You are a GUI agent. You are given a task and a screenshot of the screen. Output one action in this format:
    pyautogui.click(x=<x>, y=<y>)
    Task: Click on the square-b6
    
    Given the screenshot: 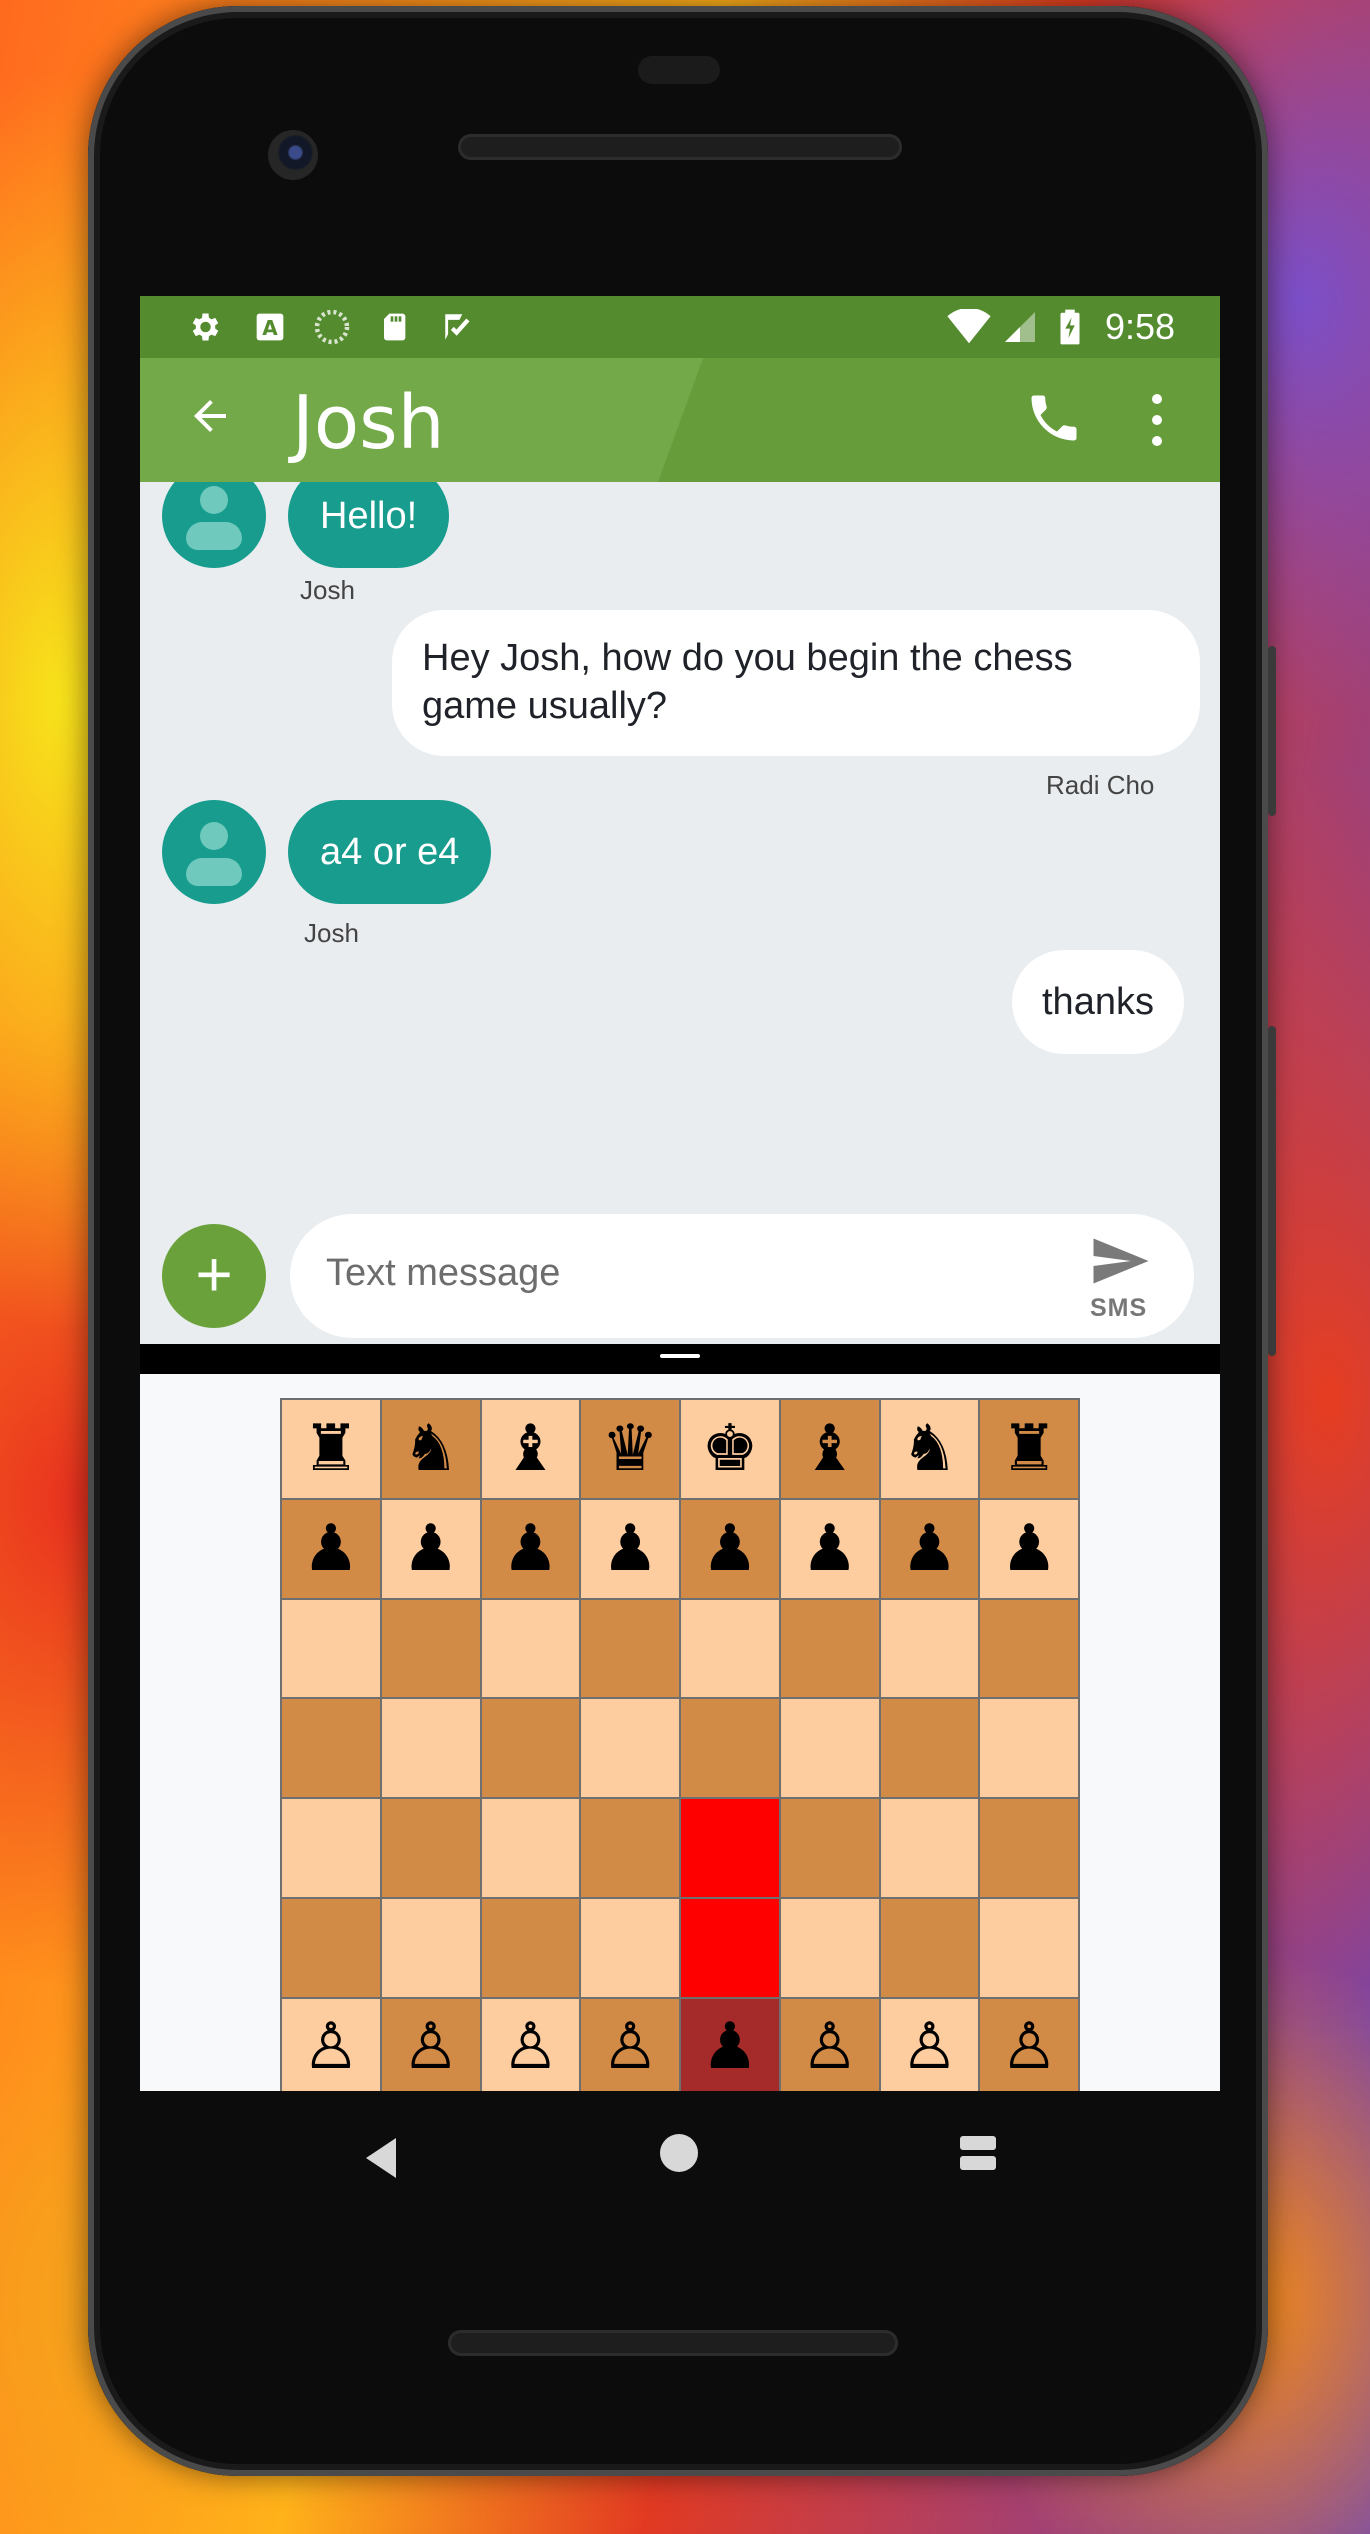 What is the action you would take?
    pyautogui.click(x=430, y=1648)
    